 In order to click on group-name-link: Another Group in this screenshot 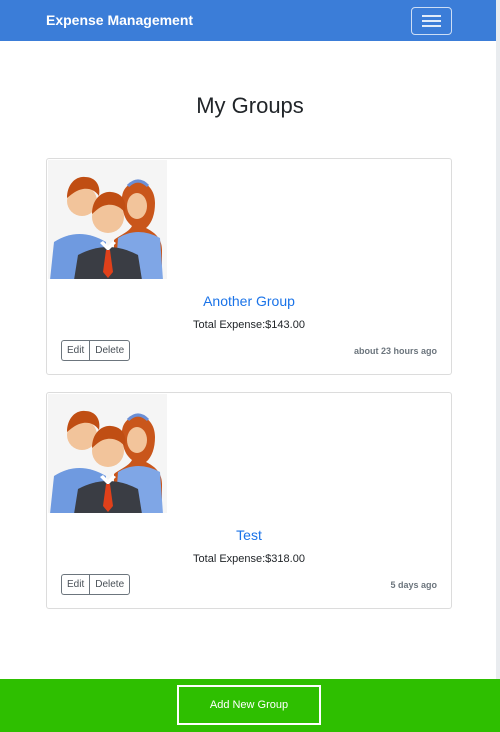, I will do `click(249, 301)`.